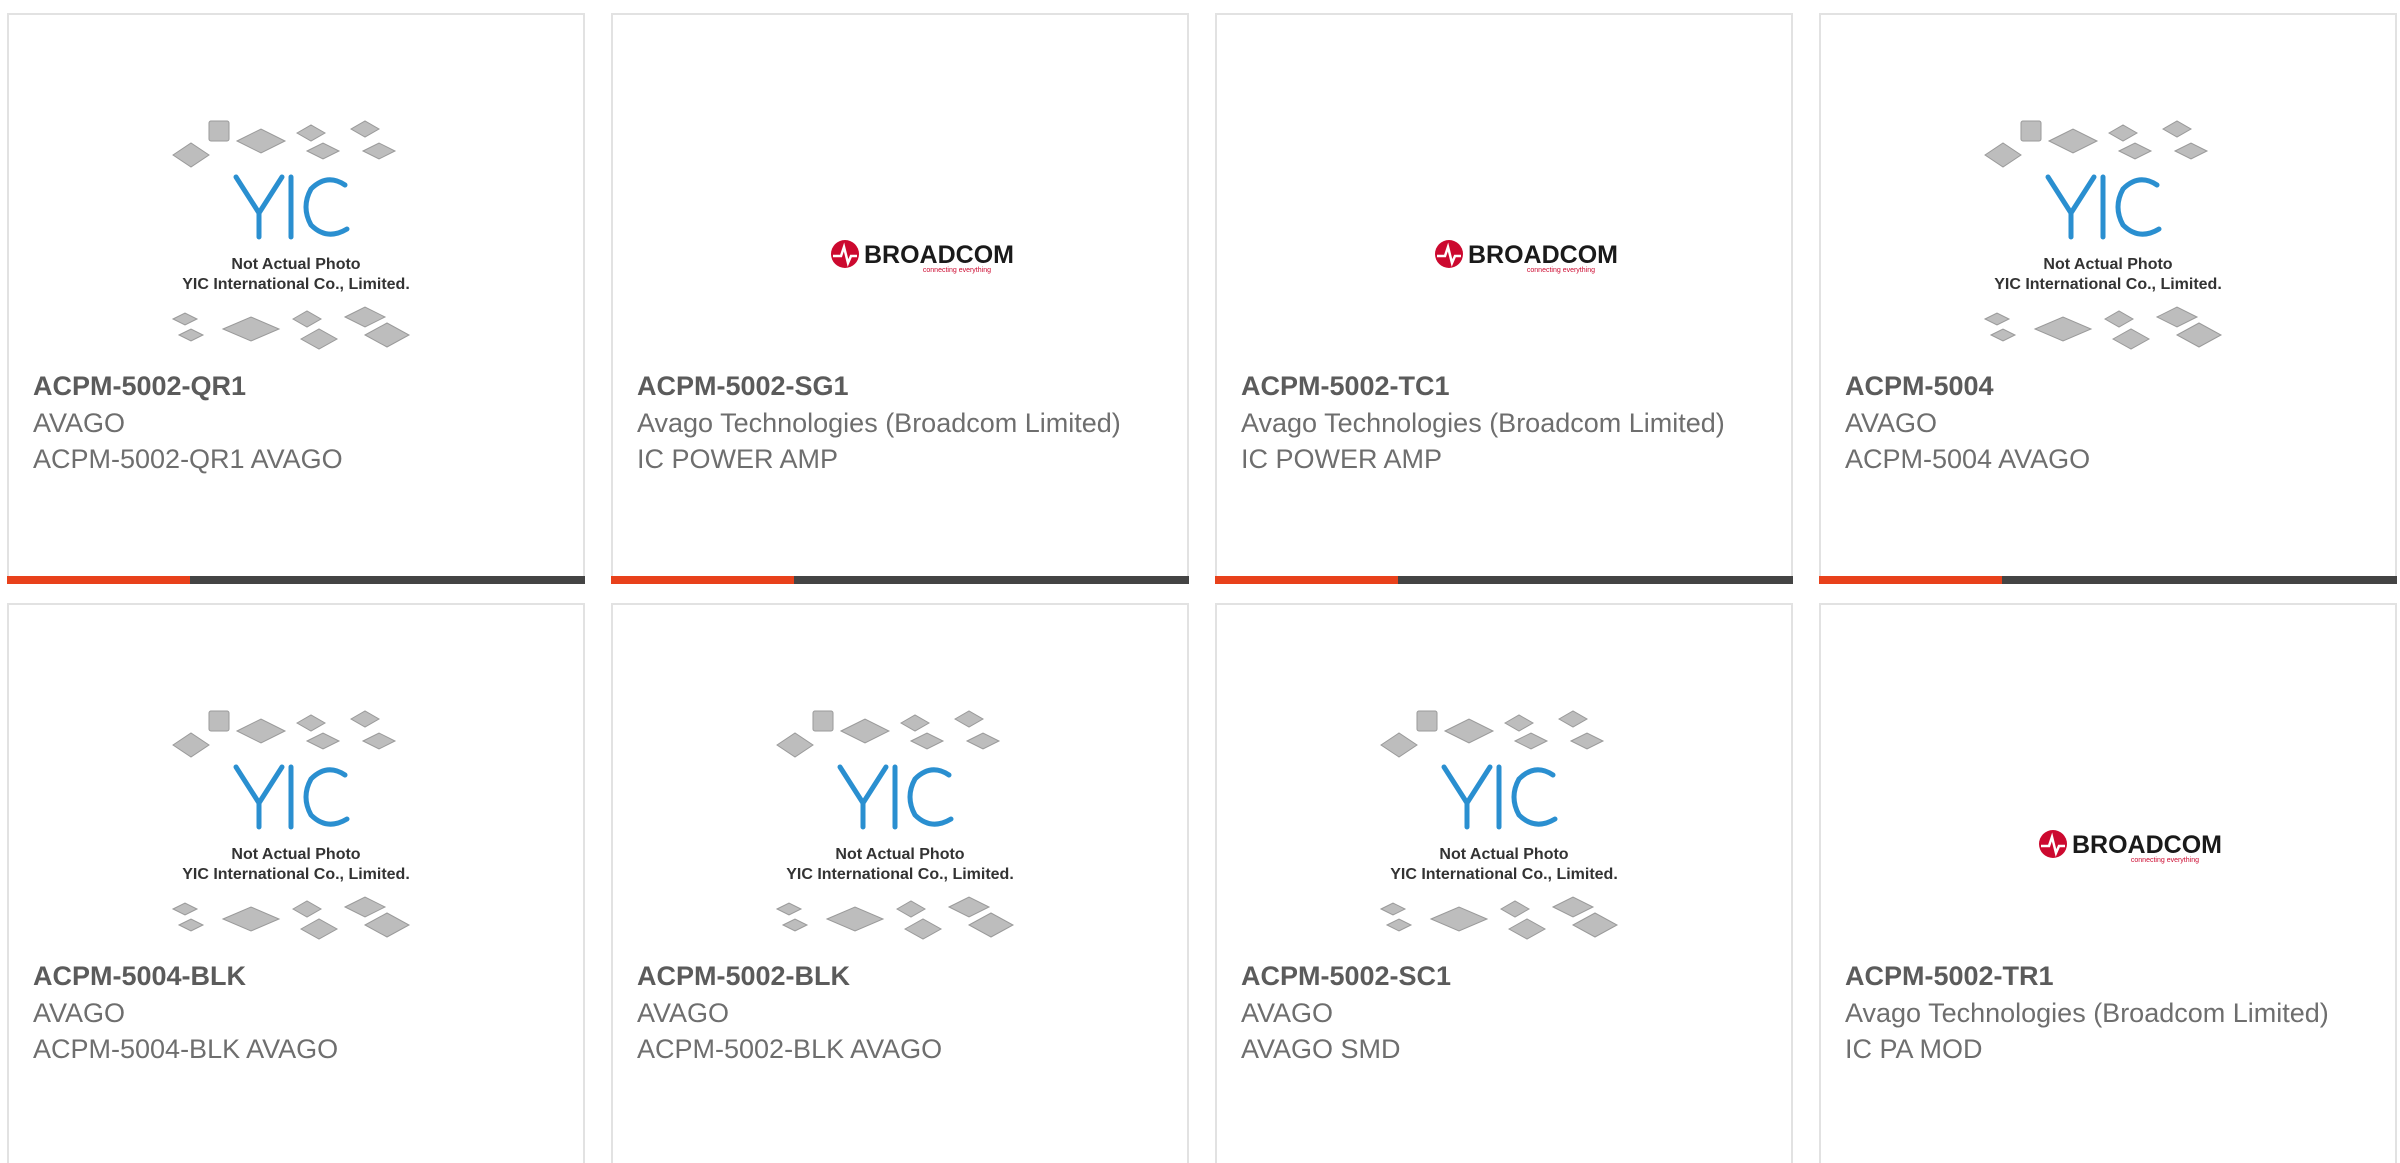  Describe the element at coordinates (1968, 459) in the screenshot. I see `product-description: ACPM-5004 AVAGO` at that location.